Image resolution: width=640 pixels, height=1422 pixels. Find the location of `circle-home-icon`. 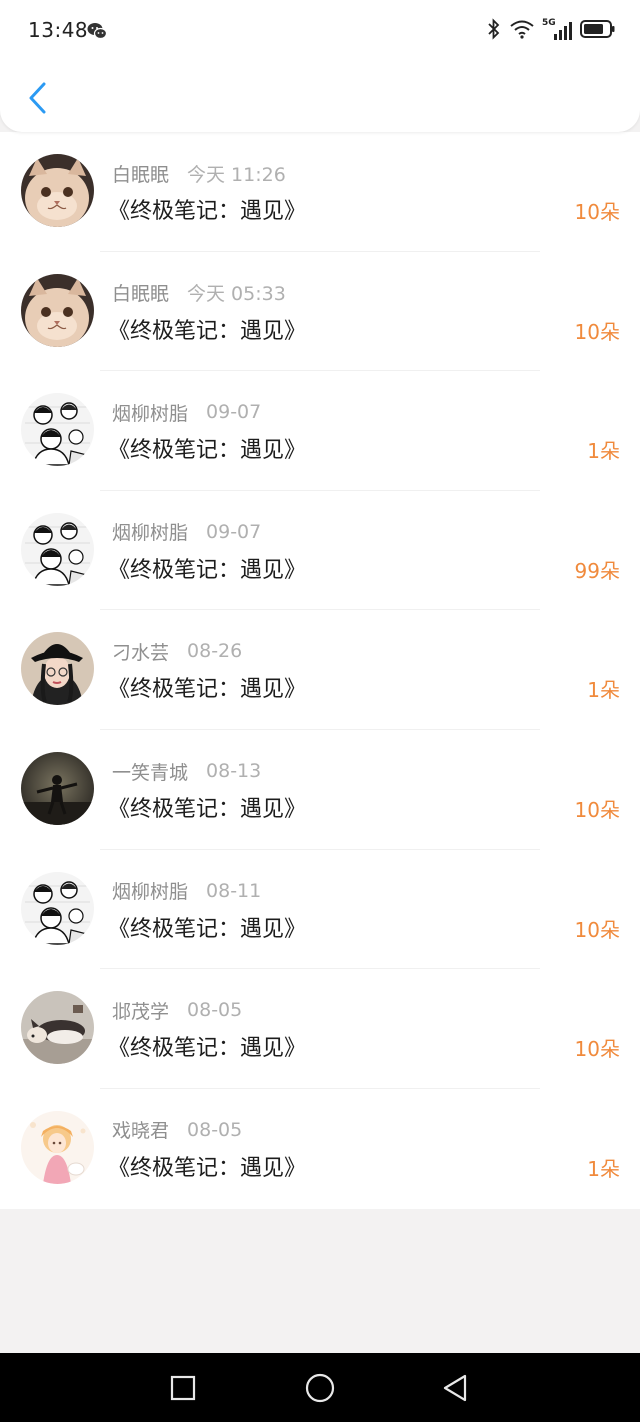

circle-home-icon is located at coordinates (319, 1388).